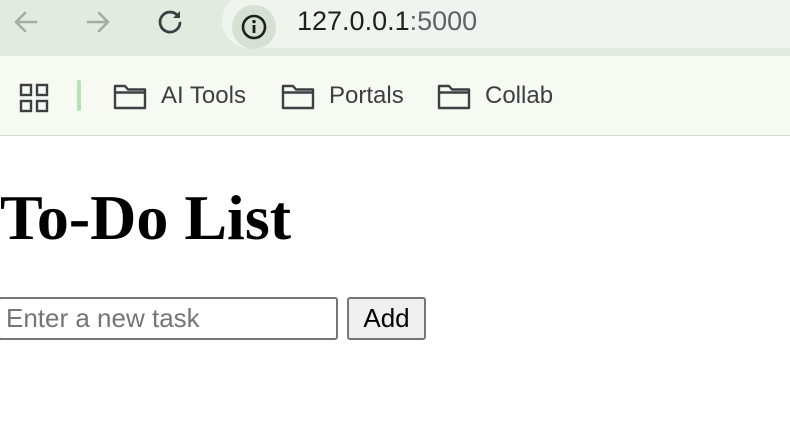 The image size is (790, 437). I want to click on site-info-button, so click(254, 27).